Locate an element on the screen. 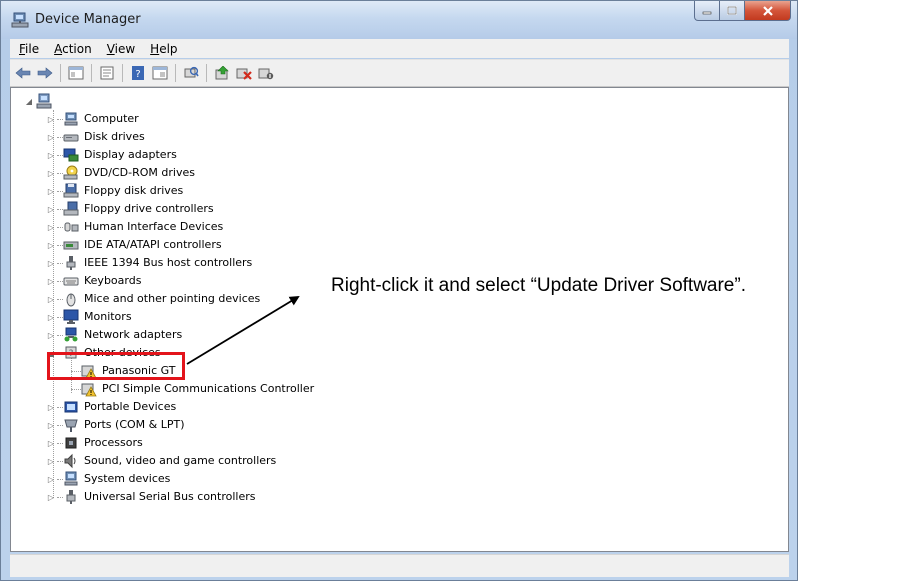 The width and height of the screenshot is (918, 583). tree-item-label: IEEE 1394 Bus host controllers is located at coordinates (168, 262).